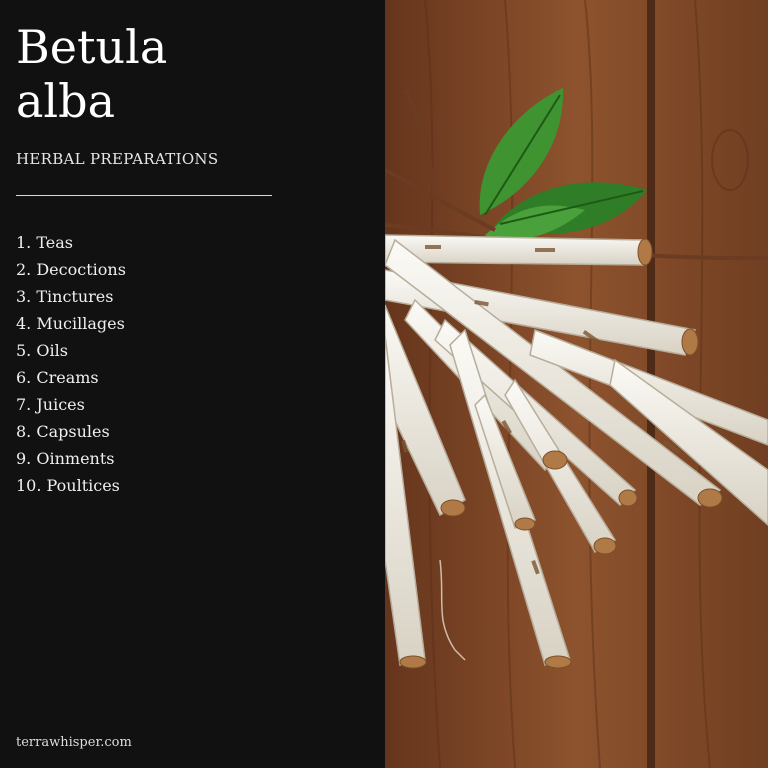  What do you see at coordinates (65, 296) in the screenshot?
I see `list-item: 3. Tinctures` at bounding box center [65, 296].